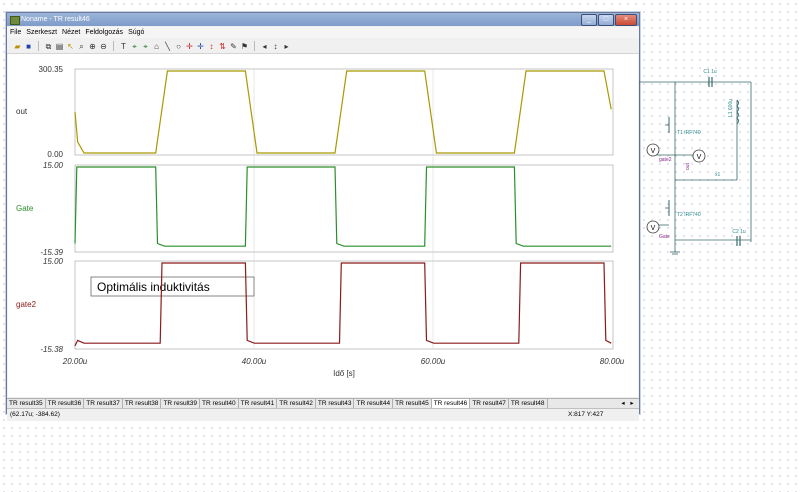 Image resolution: width=800 pixels, height=492 pixels. What do you see at coordinates (489, 403) in the screenshot?
I see `tab-tr-result47: TR result47` at bounding box center [489, 403].